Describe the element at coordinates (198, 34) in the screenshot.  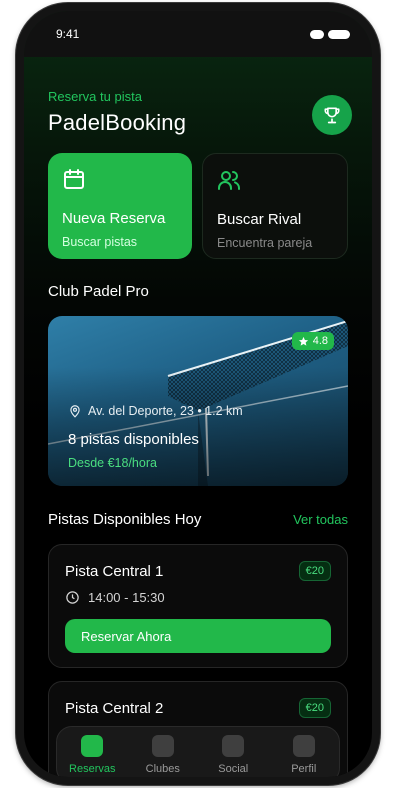
I see `status-bar: 9:41` at that location.